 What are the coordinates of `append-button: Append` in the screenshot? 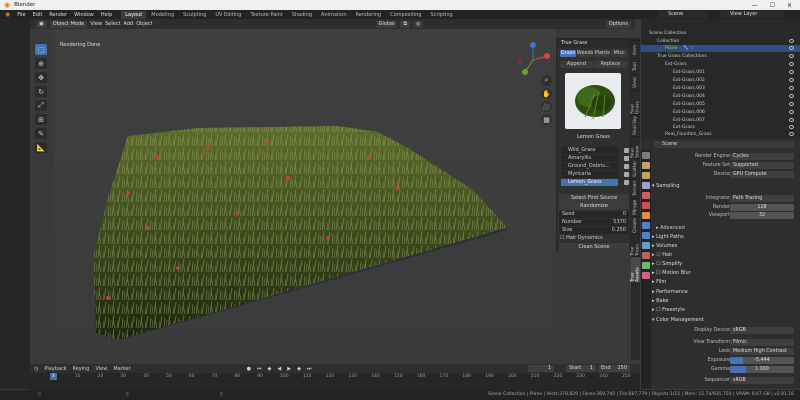 It's located at (576, 64).